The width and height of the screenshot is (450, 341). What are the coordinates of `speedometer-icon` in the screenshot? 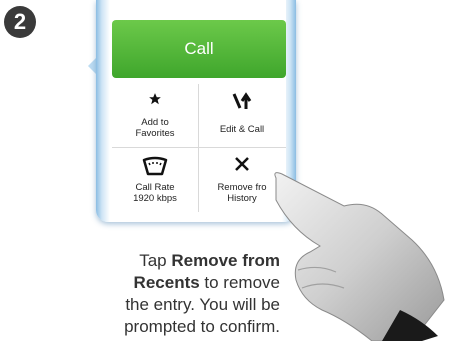 It's located at (155, 166).